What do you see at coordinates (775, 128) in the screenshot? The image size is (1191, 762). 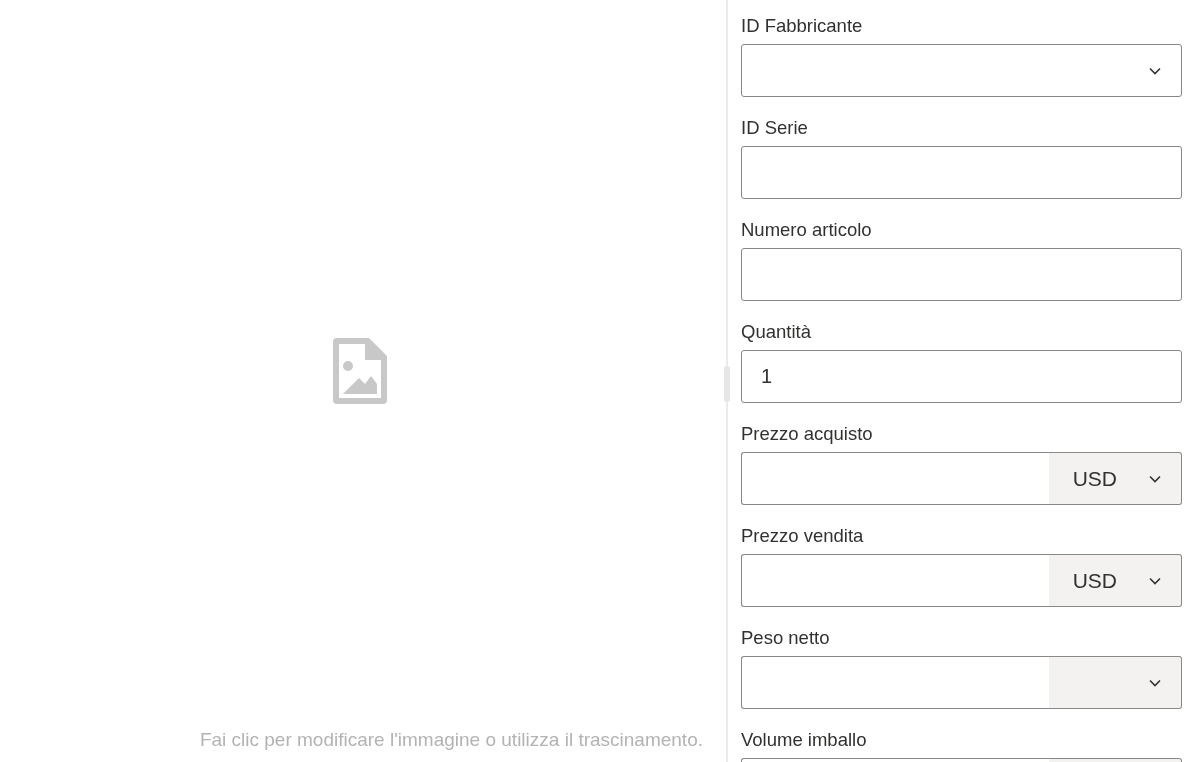 I see `field-label: ID Serie` at bounding box center [775, 128].